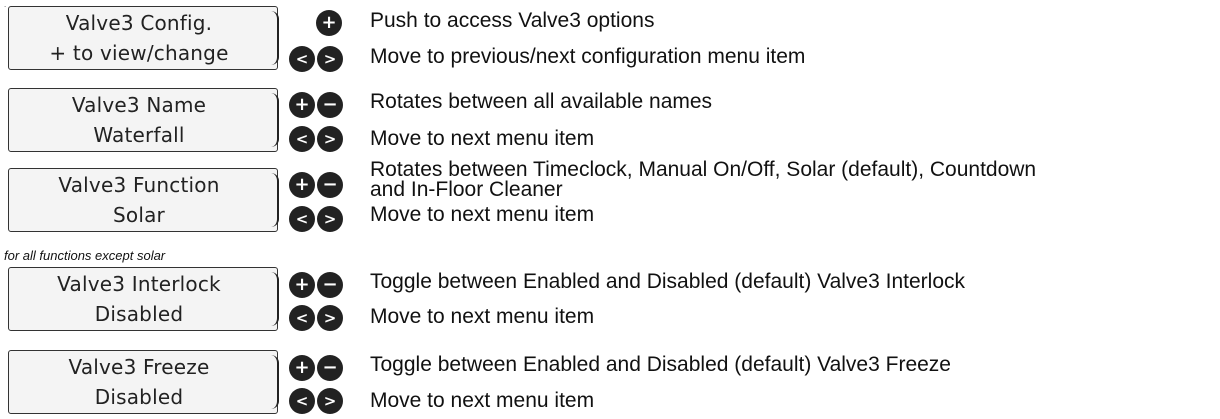 The image size is (1220, 419). What do you see at coordinates (139, 215) in the screenshot?
I see `lcd-line-2: Solar` at bounding box center [139, 215].